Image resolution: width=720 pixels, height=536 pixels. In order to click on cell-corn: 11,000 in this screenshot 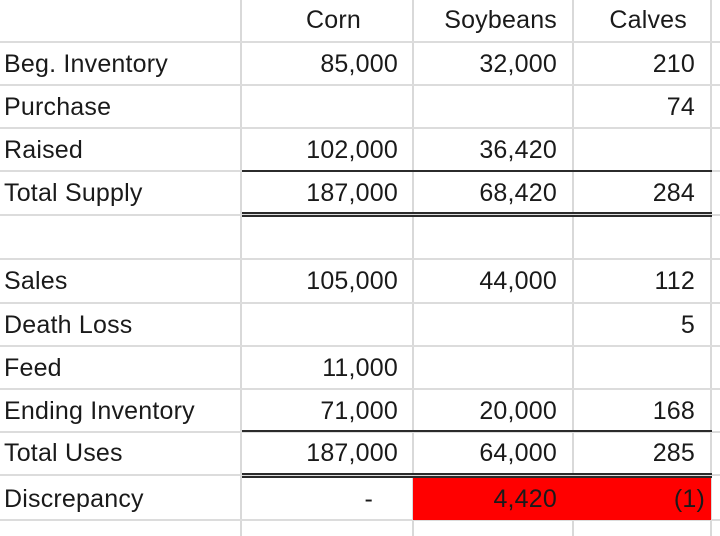, I will do `click(327, 368)`.